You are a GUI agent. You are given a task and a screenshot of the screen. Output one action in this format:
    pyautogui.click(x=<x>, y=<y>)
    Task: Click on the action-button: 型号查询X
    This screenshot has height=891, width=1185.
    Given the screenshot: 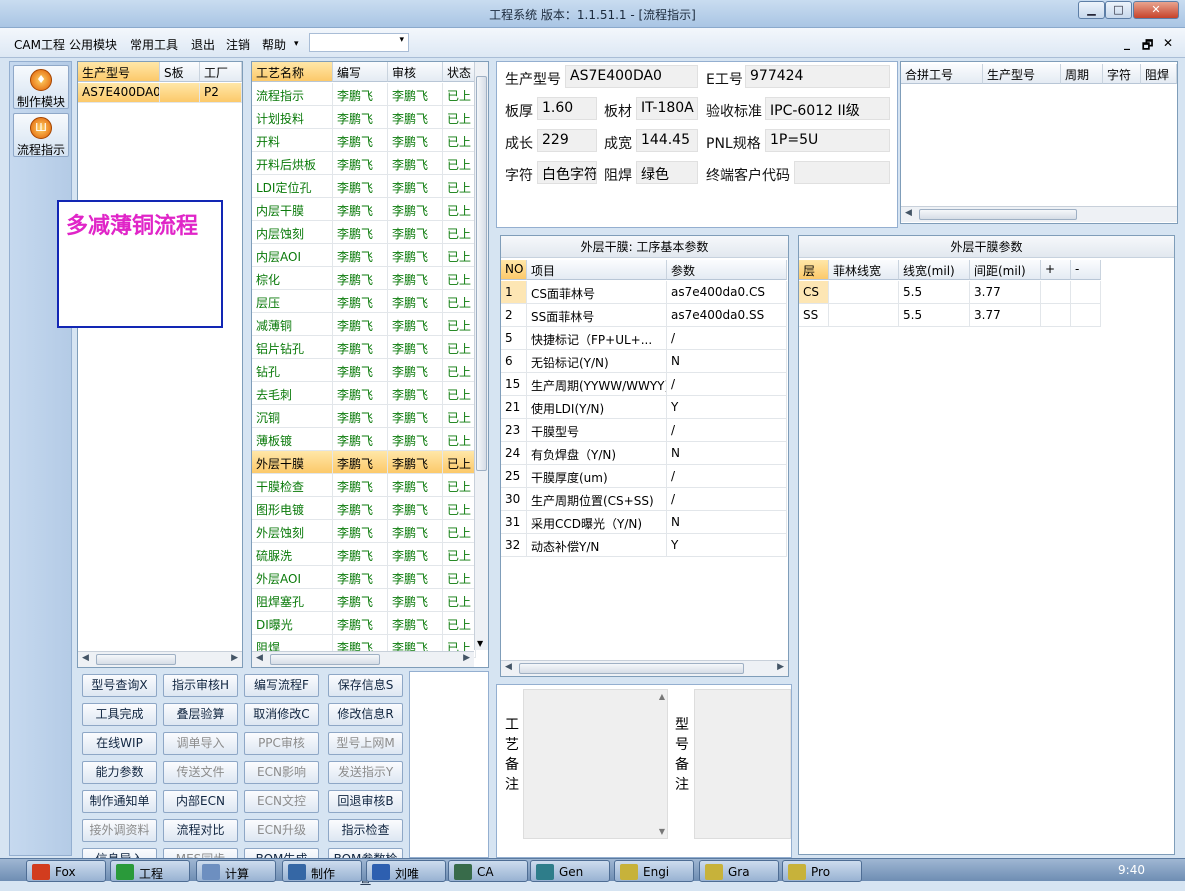 What is the action you would take?
    pyautogui.click(x=119, y=685)
    